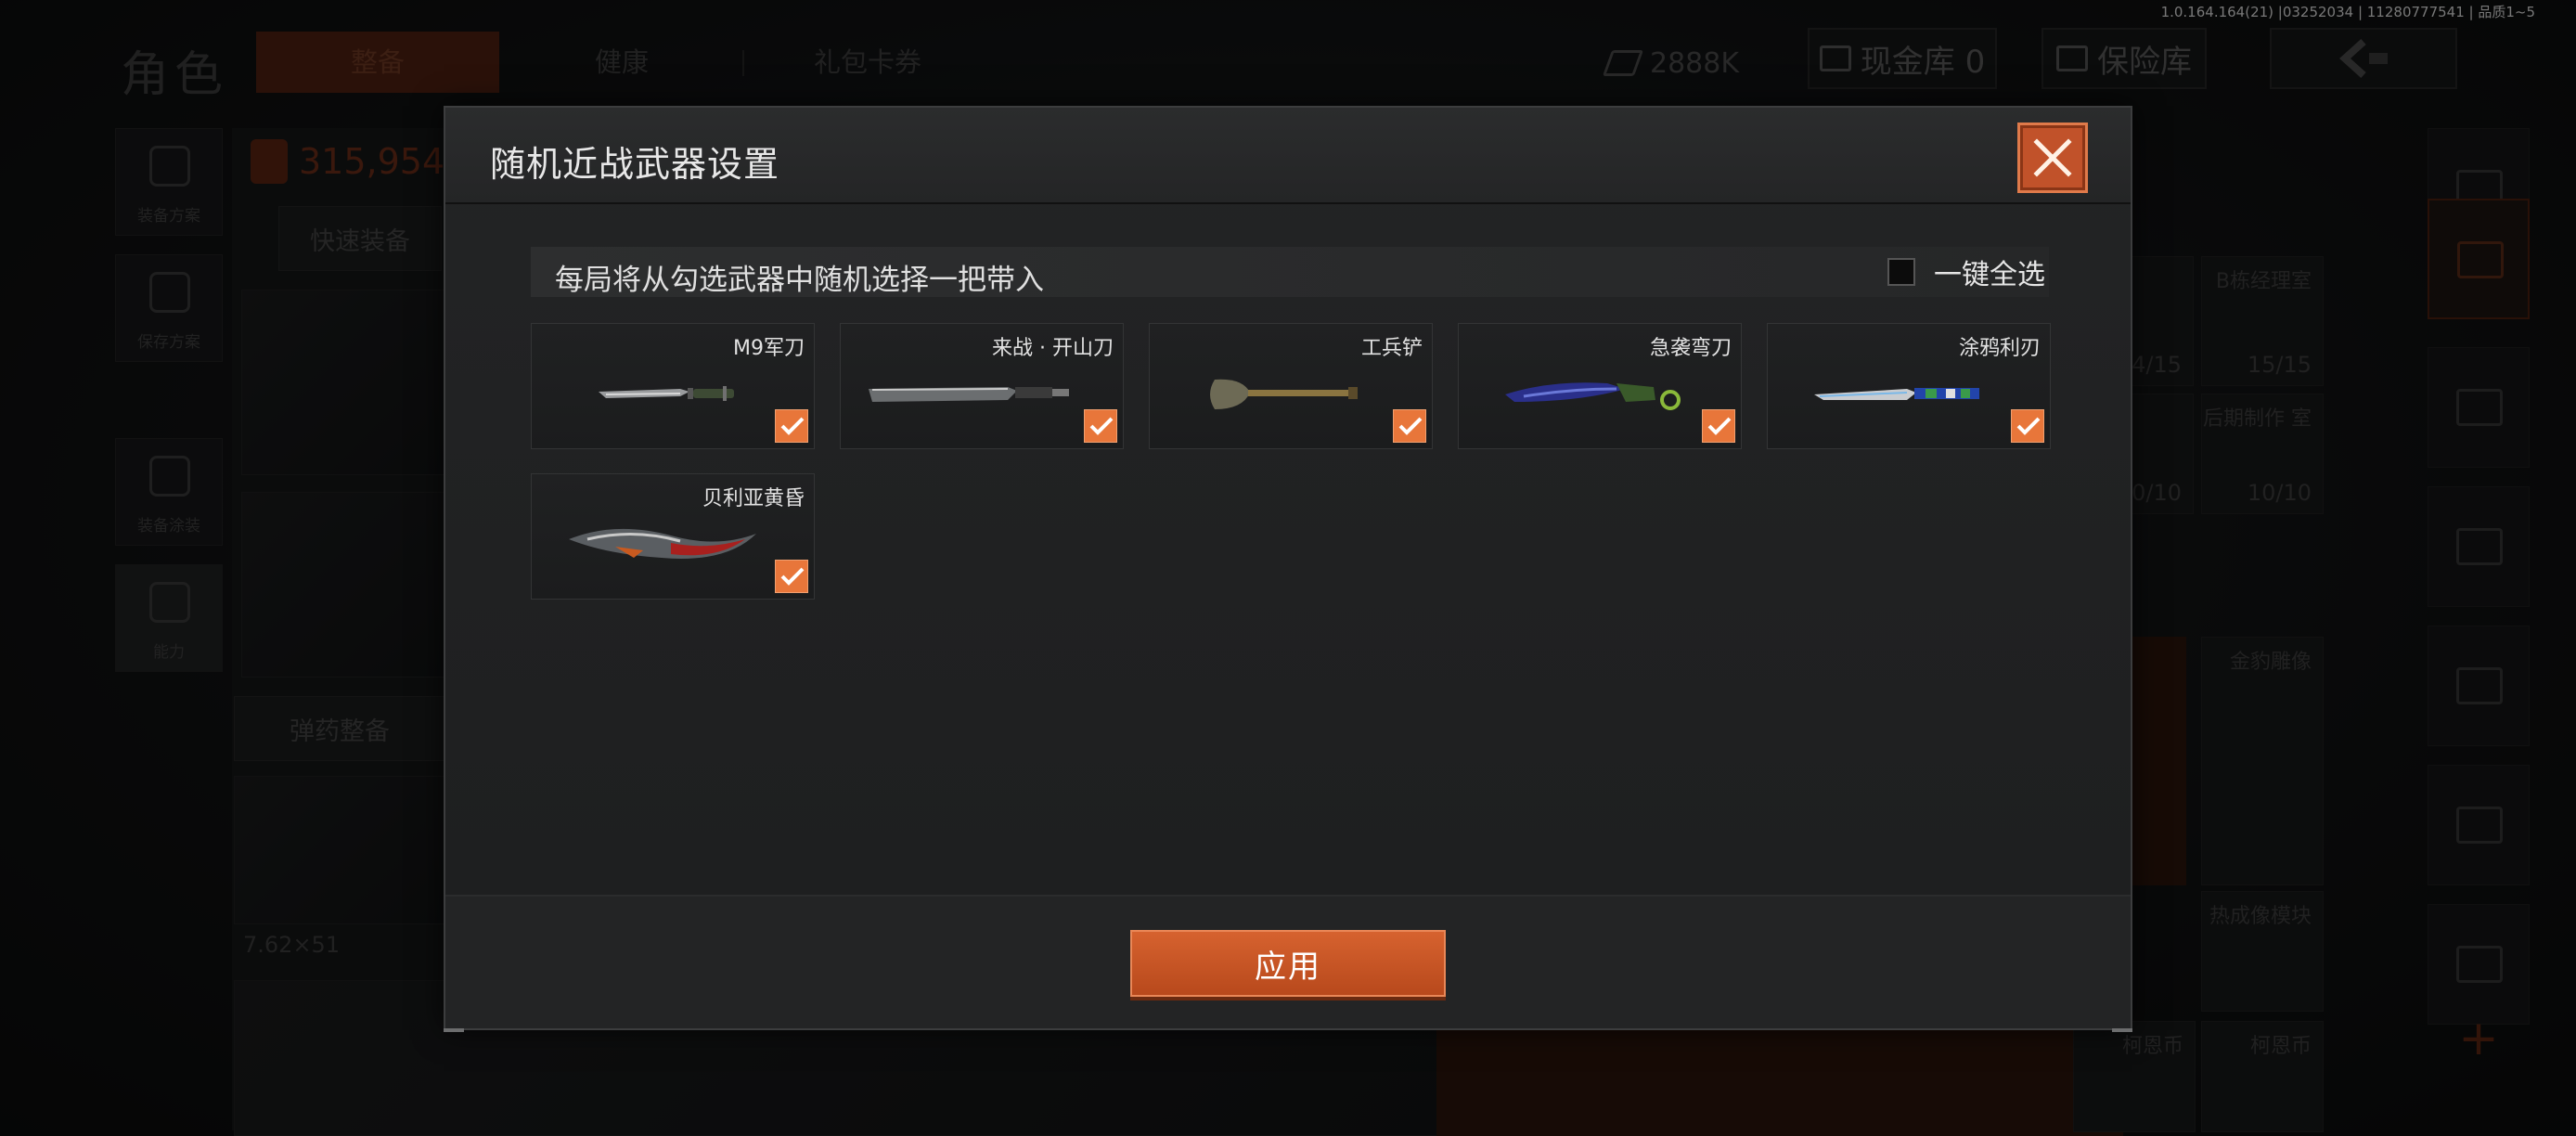 Image resolution: width=2576 pixels, height=1136 pixels. What do you see at coordinates (1901, 272) in the screenshot?
I see `select-all-checkbox` at bounding box center [1901, 272].